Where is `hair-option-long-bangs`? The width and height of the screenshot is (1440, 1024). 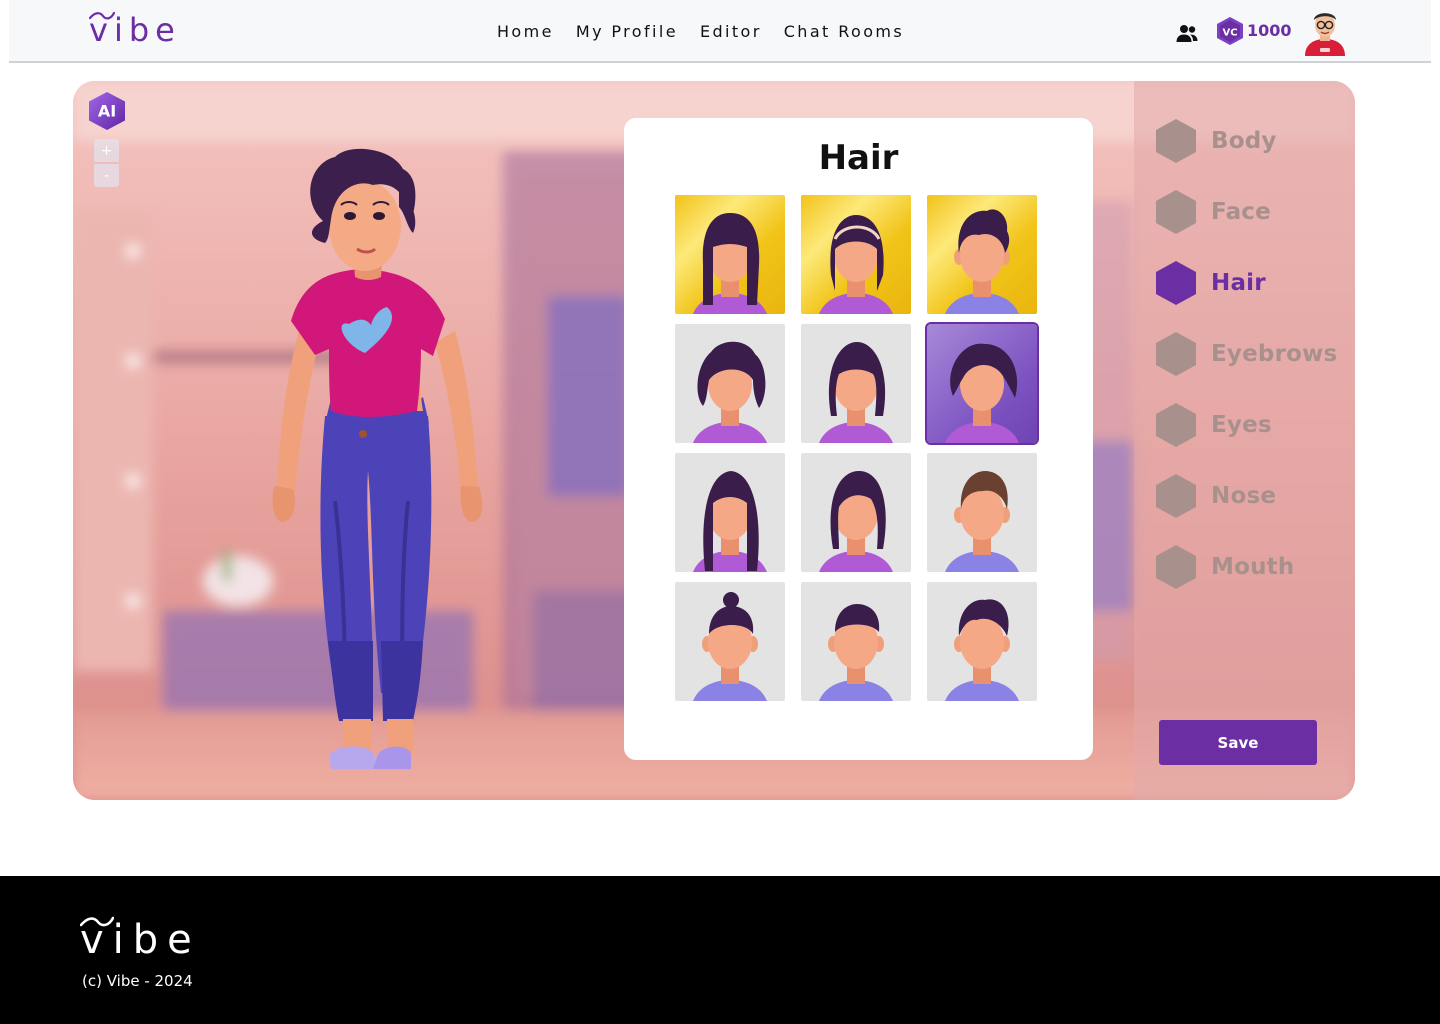
hair-option-long-bangs is located at coordinates (730, 254).